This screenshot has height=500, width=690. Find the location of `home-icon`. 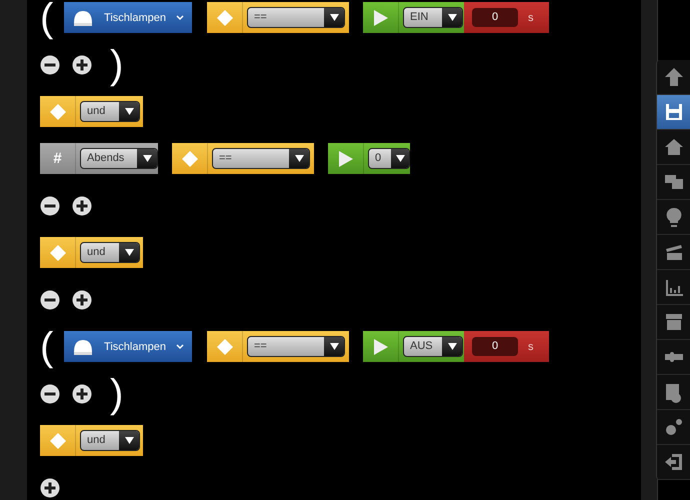

home-icon is located at coordinates (673, 147).